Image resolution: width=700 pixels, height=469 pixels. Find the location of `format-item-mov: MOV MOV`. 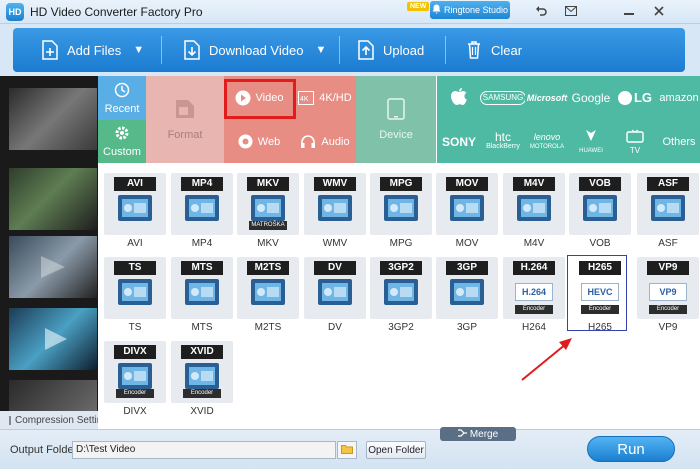

format-item-mov: MOV MOV is located at coordinates (467, 214).